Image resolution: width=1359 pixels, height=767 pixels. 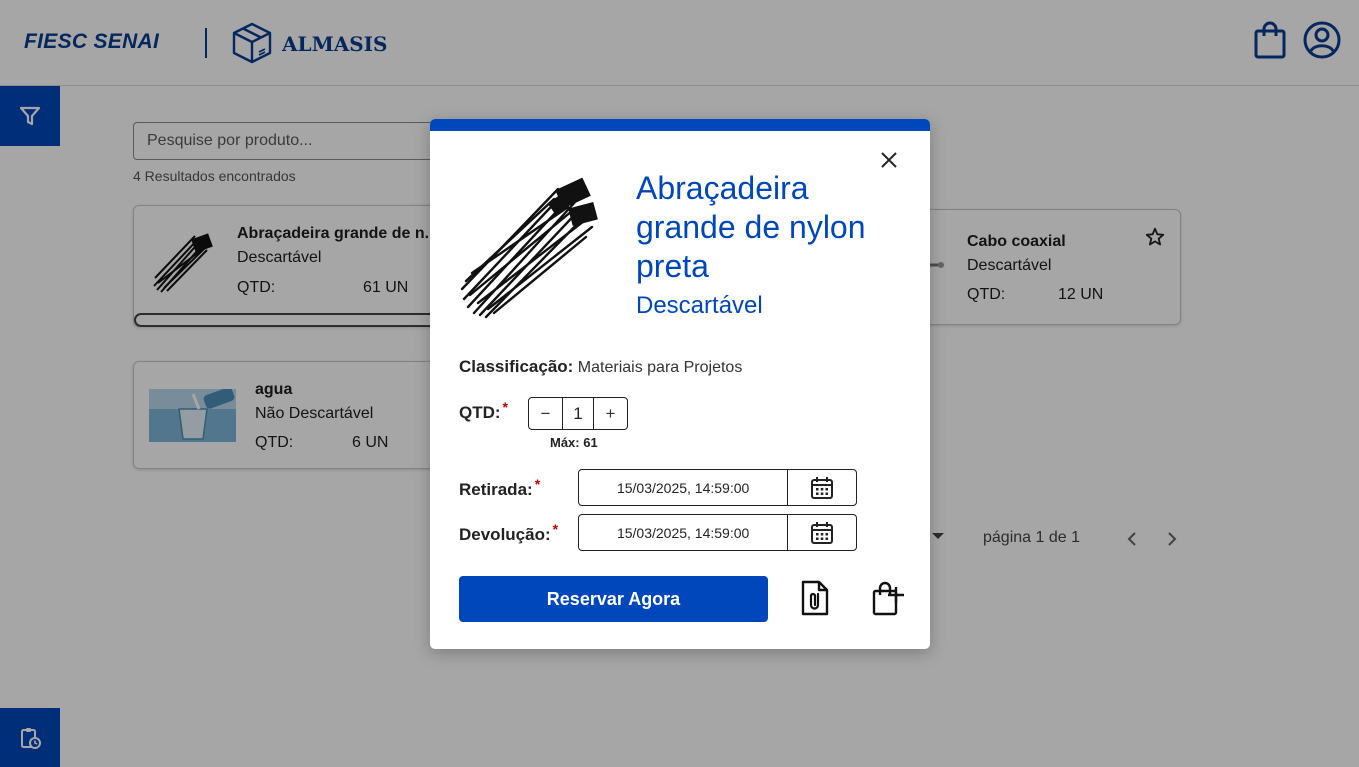 I want to click on return-calendar-button, so click(x=821, y=532).